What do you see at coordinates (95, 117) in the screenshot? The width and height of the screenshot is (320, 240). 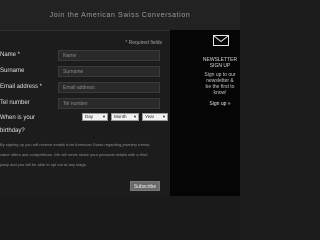 I see `day-select: Day ▼` at bounding box center [95, 117].